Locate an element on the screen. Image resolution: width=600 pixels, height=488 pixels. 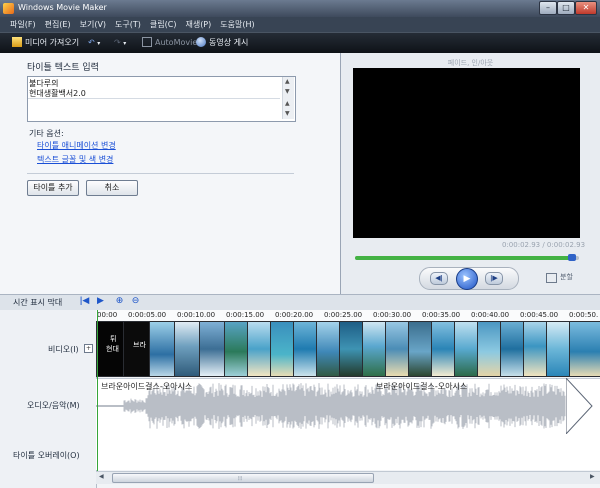
menu-file: 파일(F) is located at coordinates (23, 24).